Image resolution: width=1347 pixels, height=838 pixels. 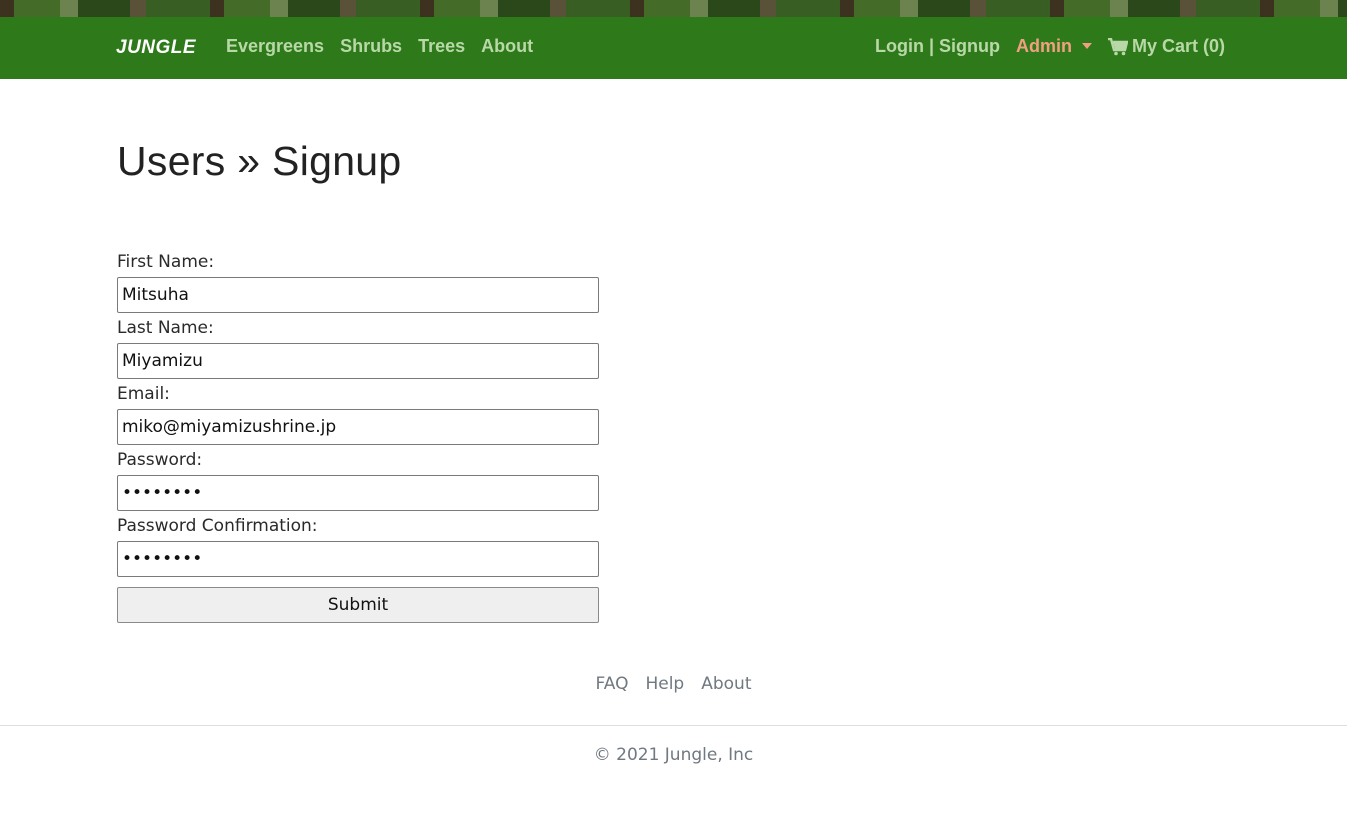 I want to click on nav-link-evergreens: Evergreens, so click(x=275, y=46).